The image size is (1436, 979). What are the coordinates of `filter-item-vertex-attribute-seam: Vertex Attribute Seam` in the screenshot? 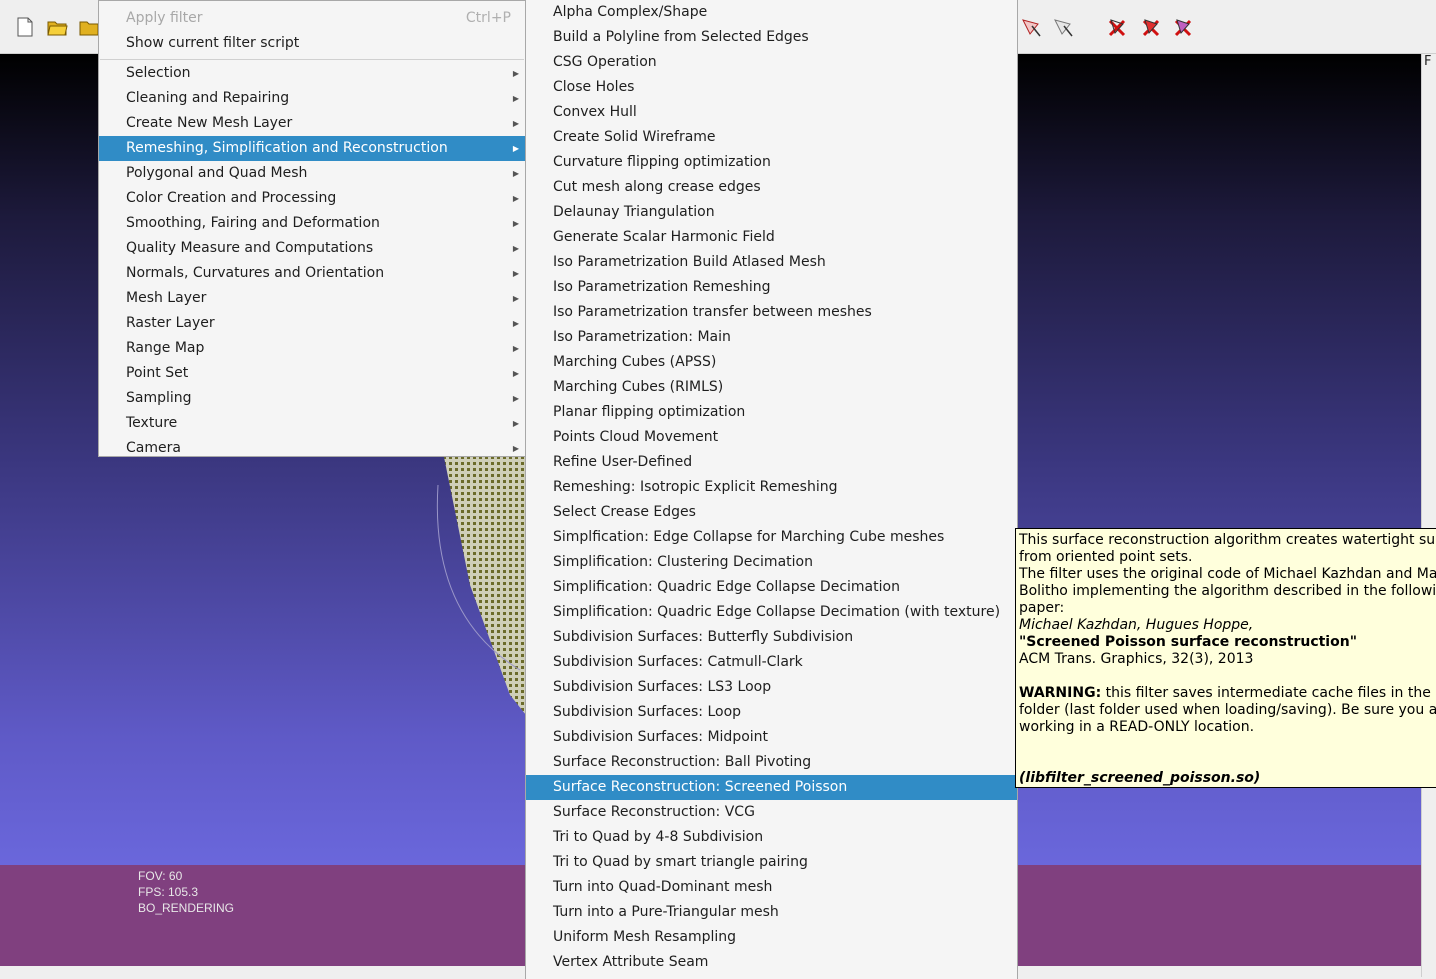 It's located at (771, 962).